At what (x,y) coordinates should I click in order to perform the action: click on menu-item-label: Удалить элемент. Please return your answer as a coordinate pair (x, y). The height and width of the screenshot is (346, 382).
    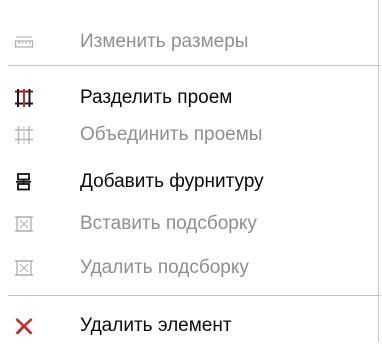
    Looking at the image, I should click on (156, 325).